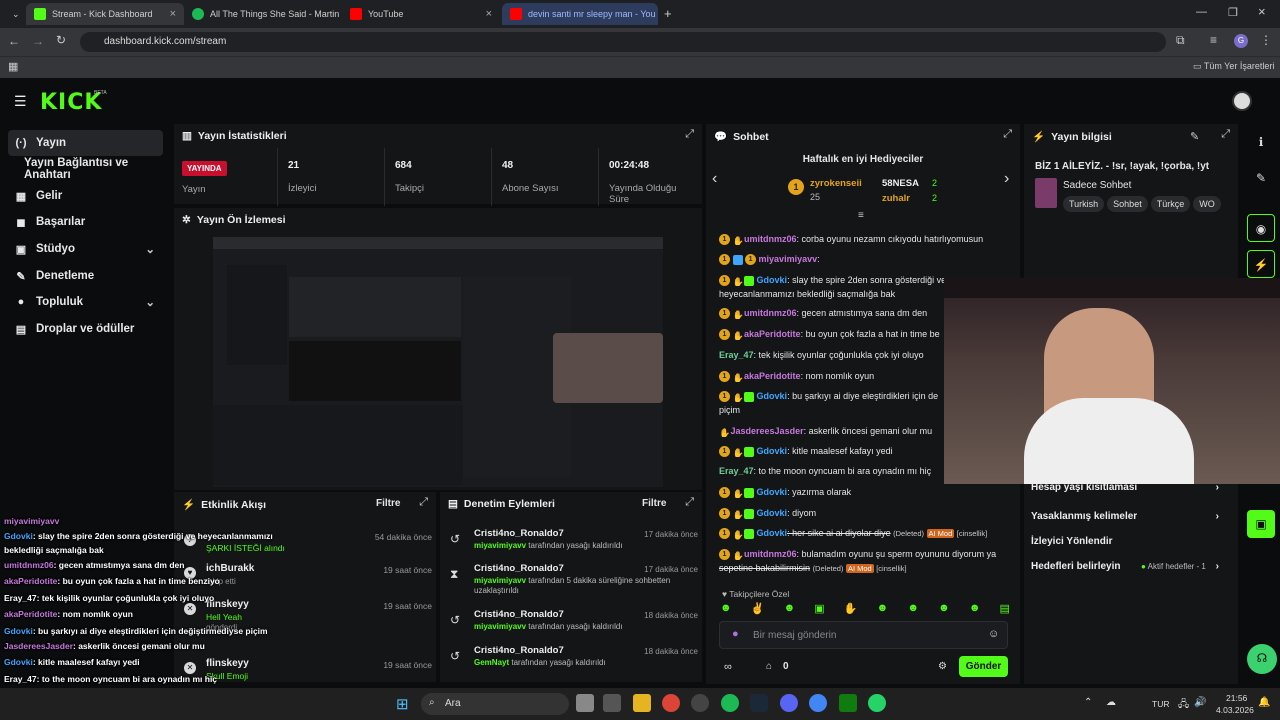  Describe the element at coordinates (85, 329) in the screenshot. I see `sidebar-item-droplar: ▤ Droplar ve ödüller` at that location.